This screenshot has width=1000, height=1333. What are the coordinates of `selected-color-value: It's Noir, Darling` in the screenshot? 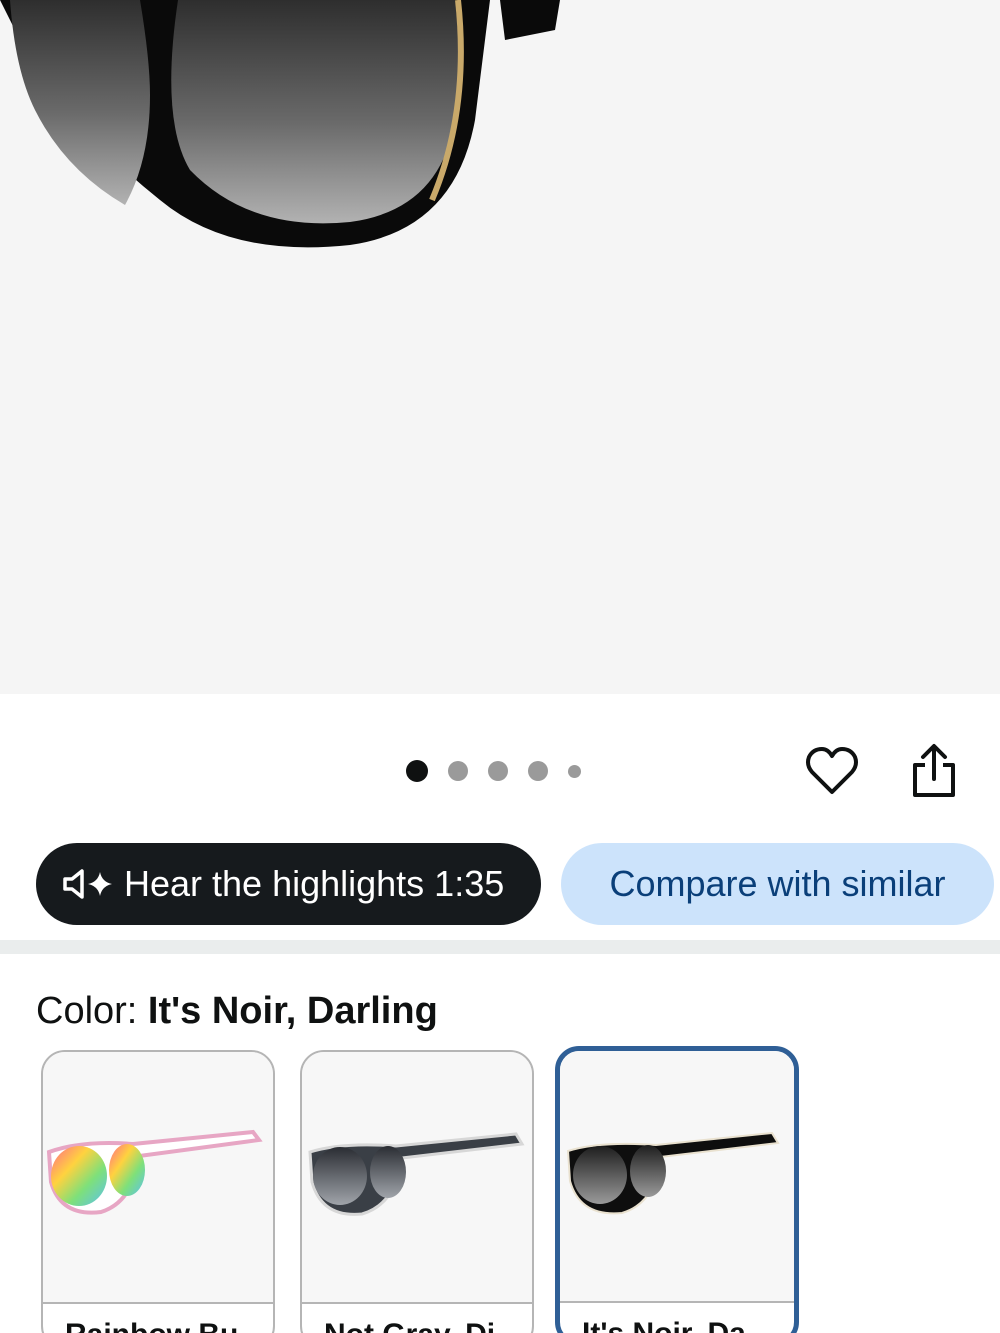 It's located at (292, 1011).